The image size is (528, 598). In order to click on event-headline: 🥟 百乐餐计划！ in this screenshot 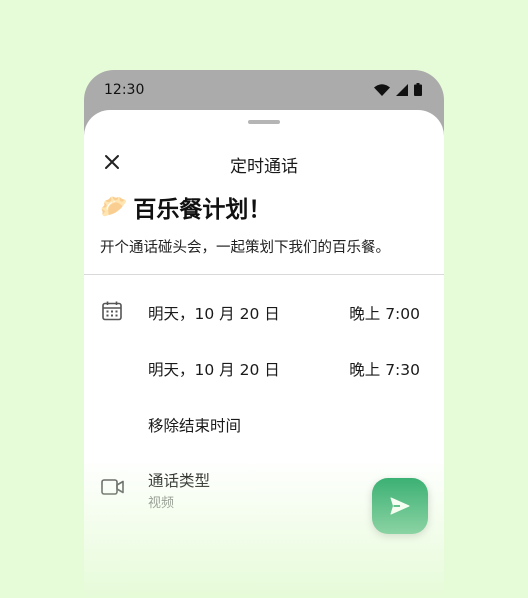, I will do `click(185, 207)`.